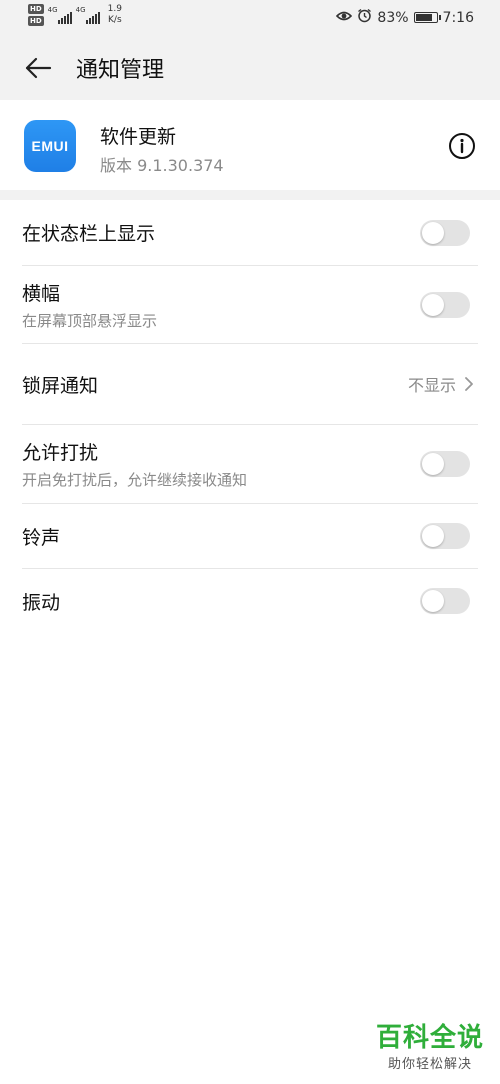  What do you see at coordinates (429, 1038) in the screenshot?
I see `watermark-title: 百科全说` at bounding box center [429, 1038].